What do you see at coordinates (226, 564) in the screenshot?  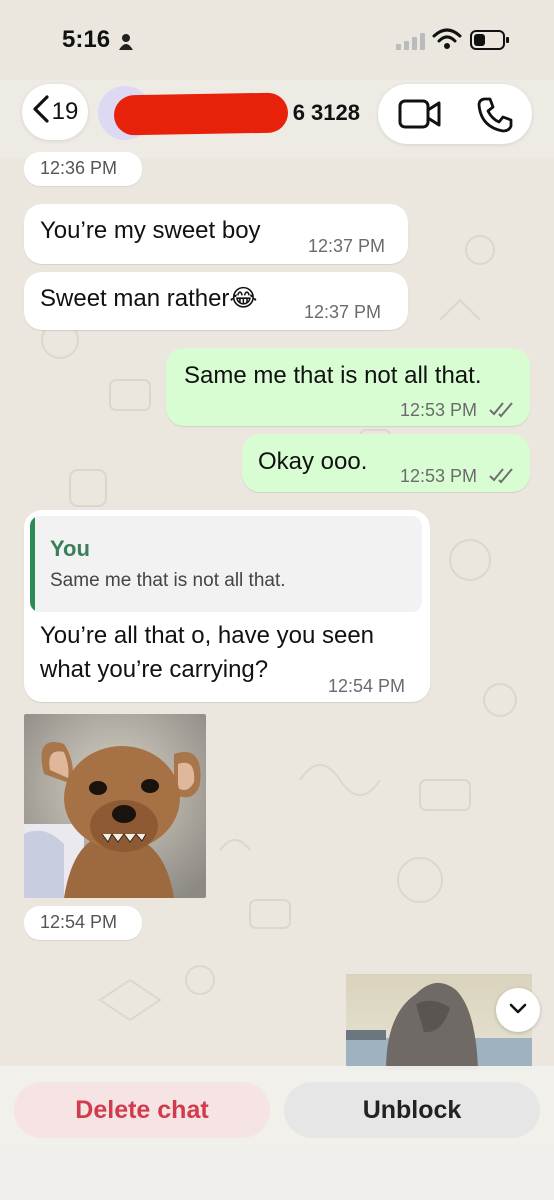 I see `reply-quote: You Same me that is not all that.` at bounding box center [226, 564].